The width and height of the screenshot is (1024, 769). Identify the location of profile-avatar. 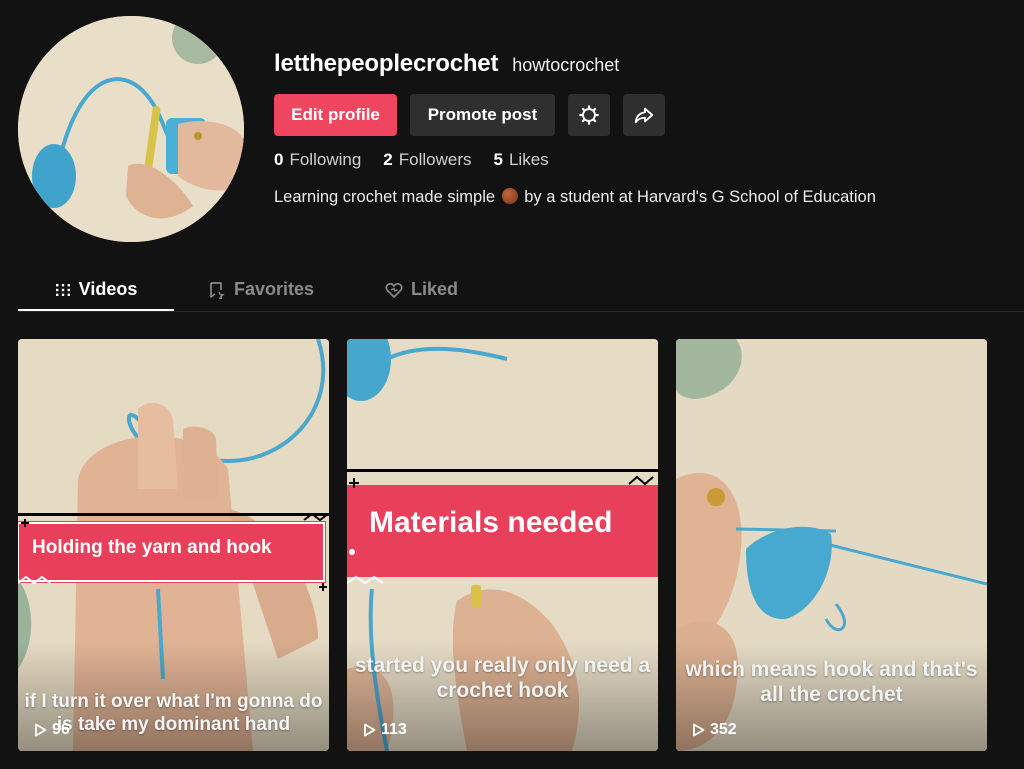
(131, 129).